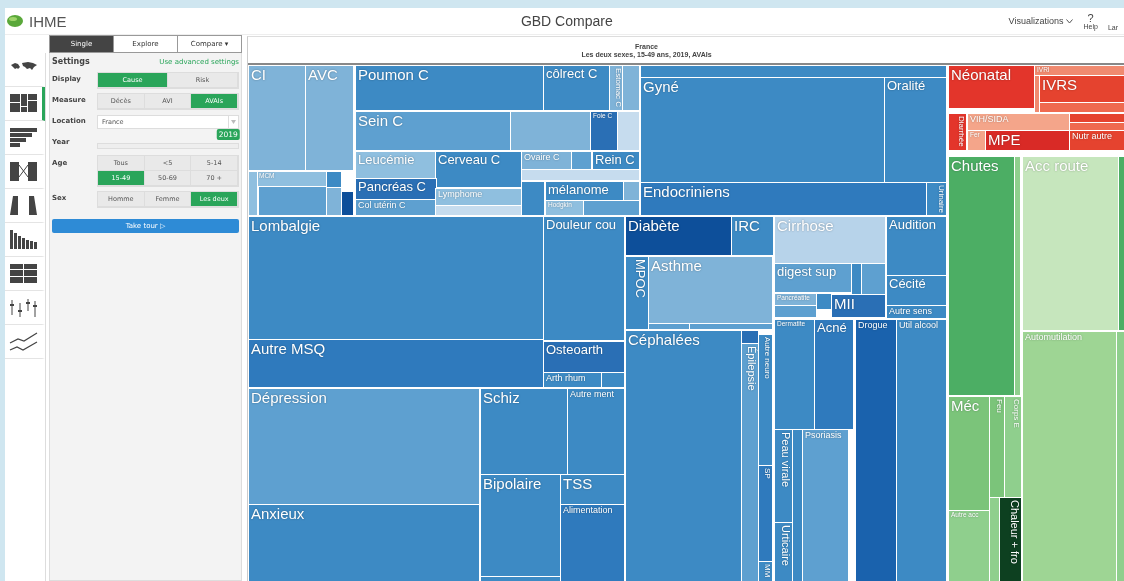 The image size is (1124, 581). I want to click on tile-label: Cécité, so click(907, 284).